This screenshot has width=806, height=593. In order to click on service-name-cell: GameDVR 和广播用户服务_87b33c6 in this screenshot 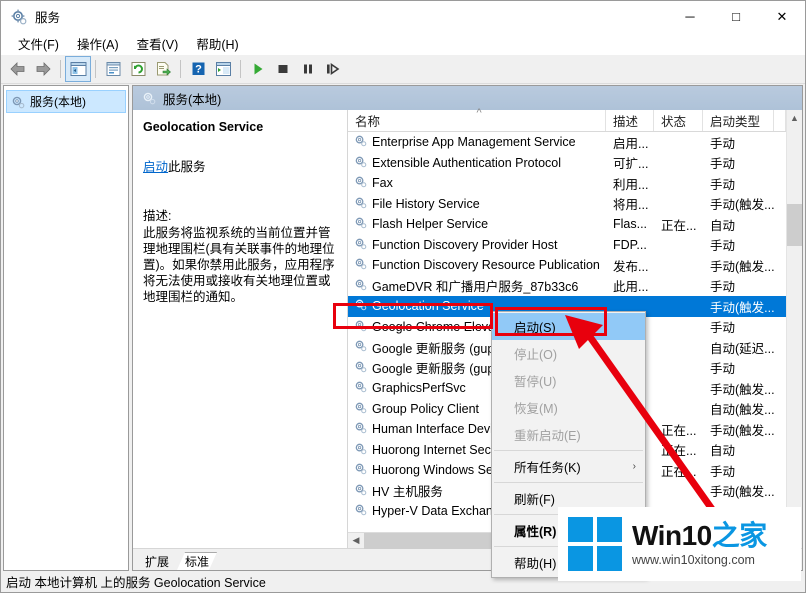, I will do `click(477, 285)`.